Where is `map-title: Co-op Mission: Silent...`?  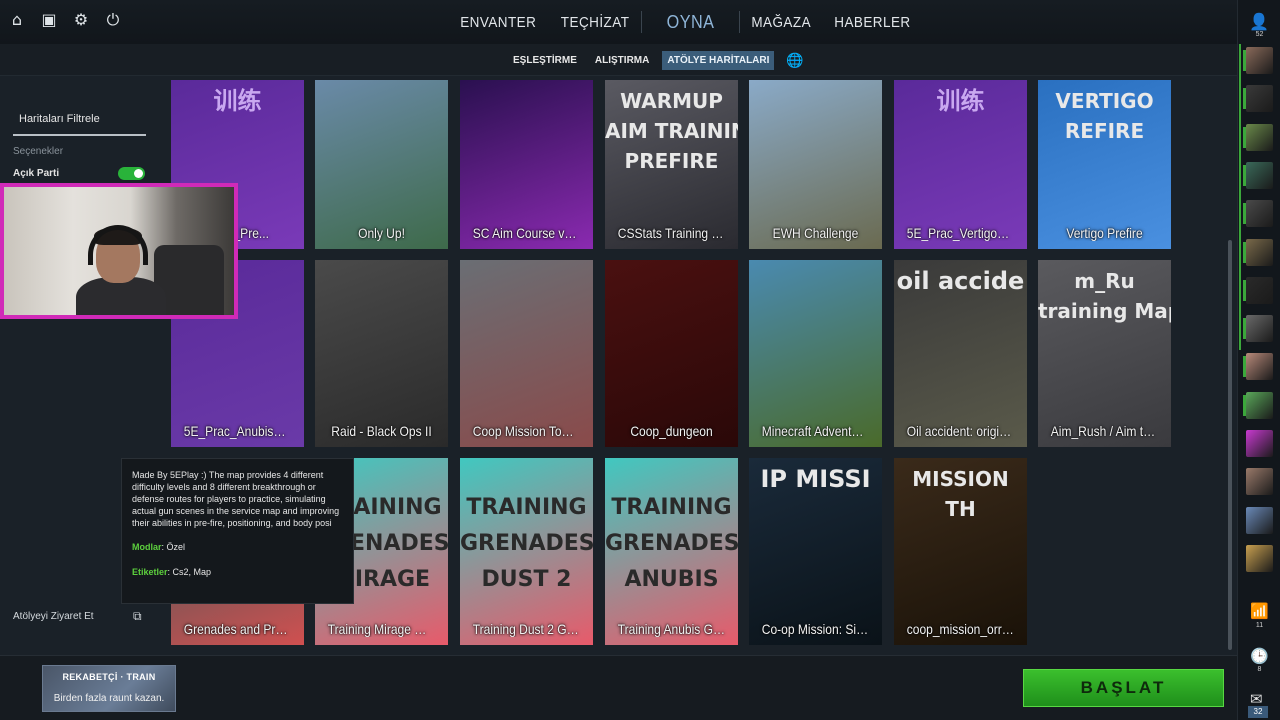 map-title: Co-op Mission: Silent... is located at coordinates (817, 629).